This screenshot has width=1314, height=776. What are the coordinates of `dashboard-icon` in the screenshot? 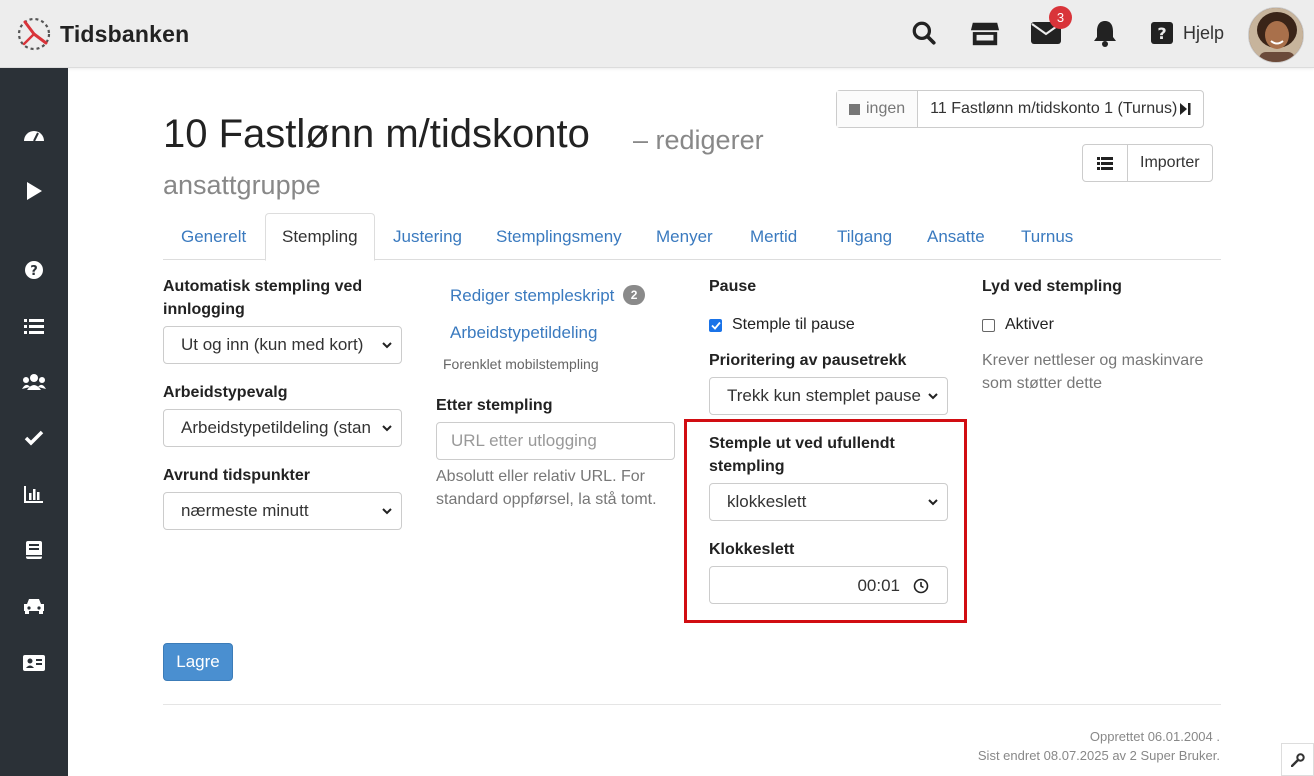 It's located at (34, 135).